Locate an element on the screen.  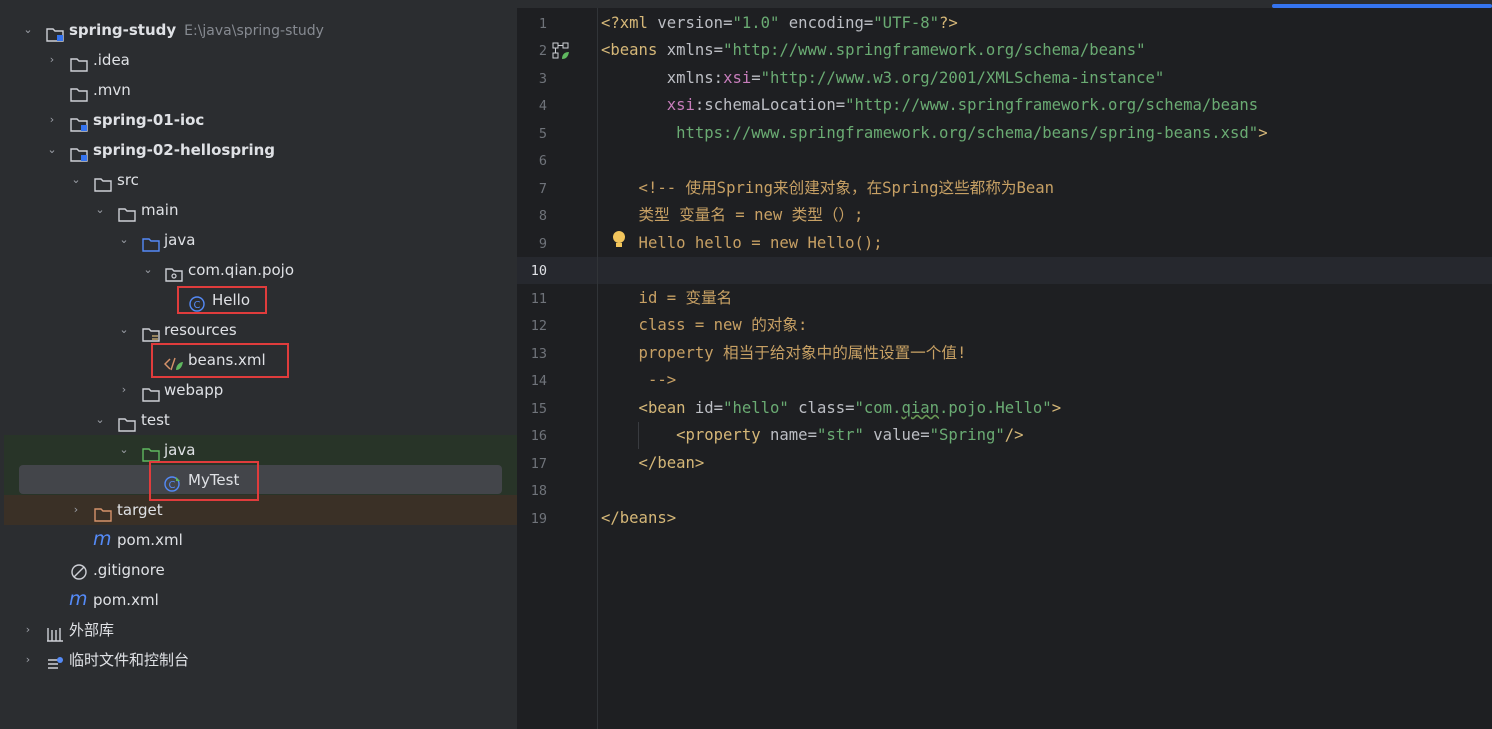
tree-item-main: ⌄ main is located at coordinates (258, 210).